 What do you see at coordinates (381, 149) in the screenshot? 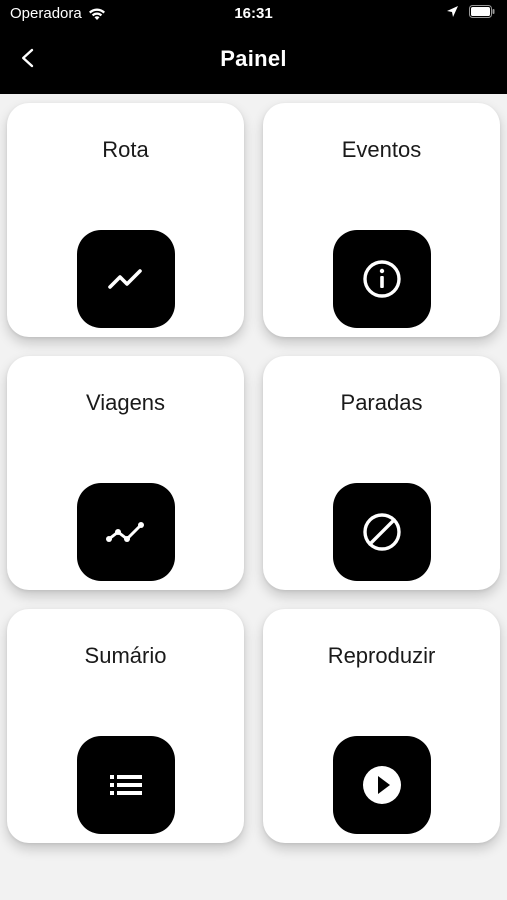
I see `card-label: Eventos` at bounding box center [381, 149].